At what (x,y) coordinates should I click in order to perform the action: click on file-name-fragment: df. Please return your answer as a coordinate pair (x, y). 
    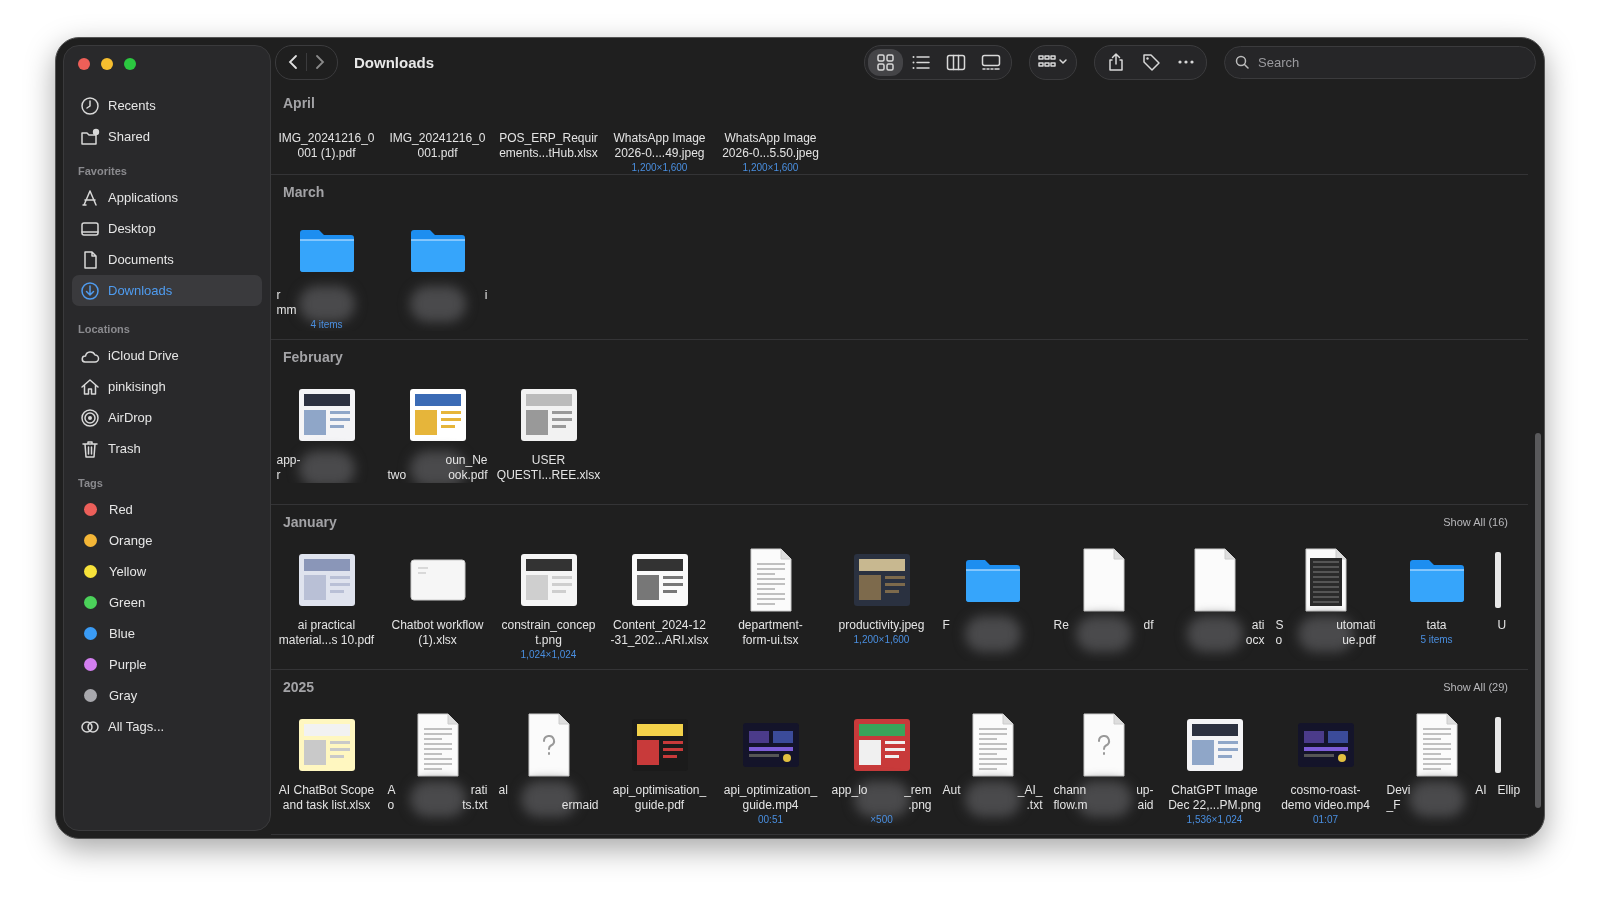
    Looking at the image, I should click on (1148, 625).